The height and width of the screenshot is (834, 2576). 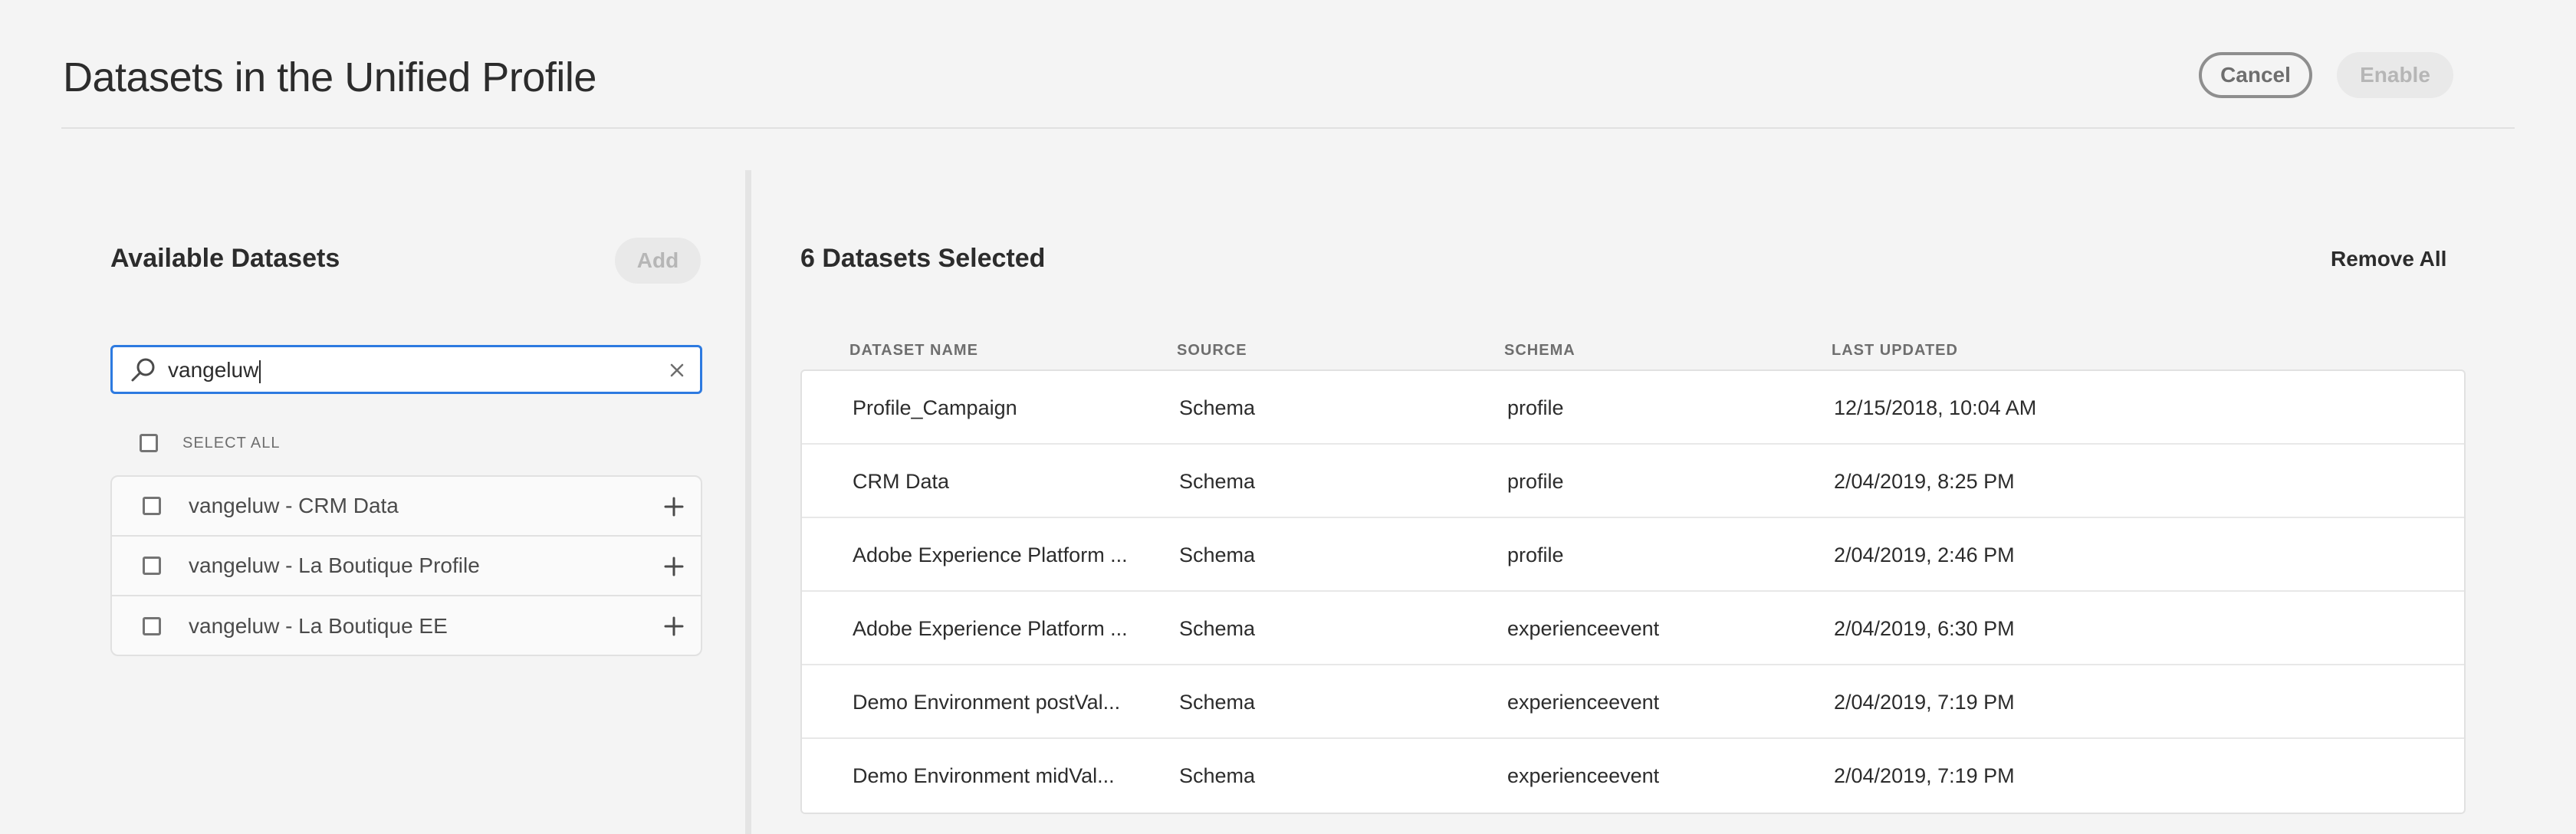 What do you see at coordinates (294, 506) in the screenshot?
I see `dataset-label: vangeluw - CRM Data` at bounding box center [294, 506].